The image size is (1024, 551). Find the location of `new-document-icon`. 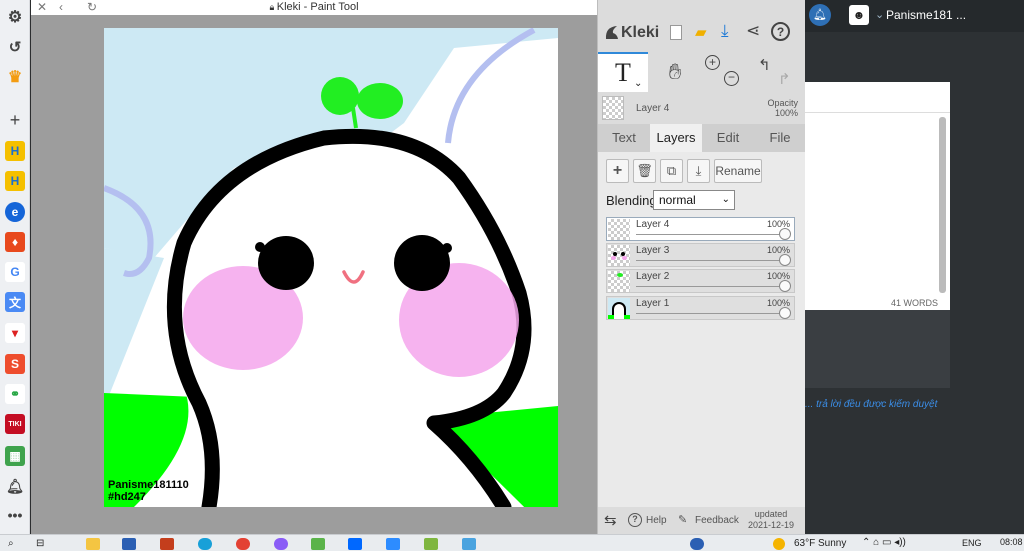

new-document-icon is located at coordinates (676, 32).